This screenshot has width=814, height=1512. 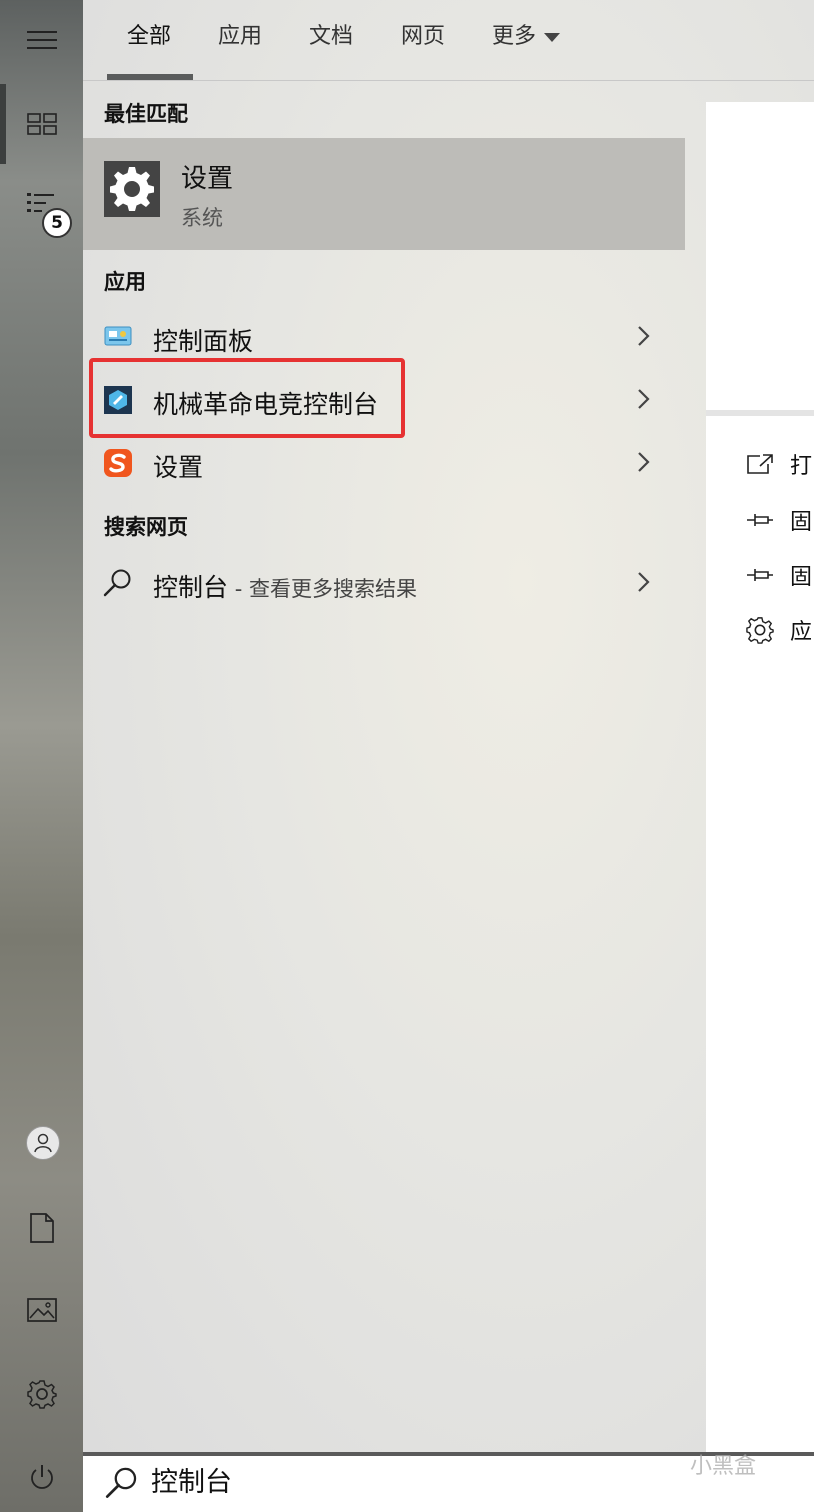 I want to click on preview-action-app-settings: 应, so click(x=780, y=630).